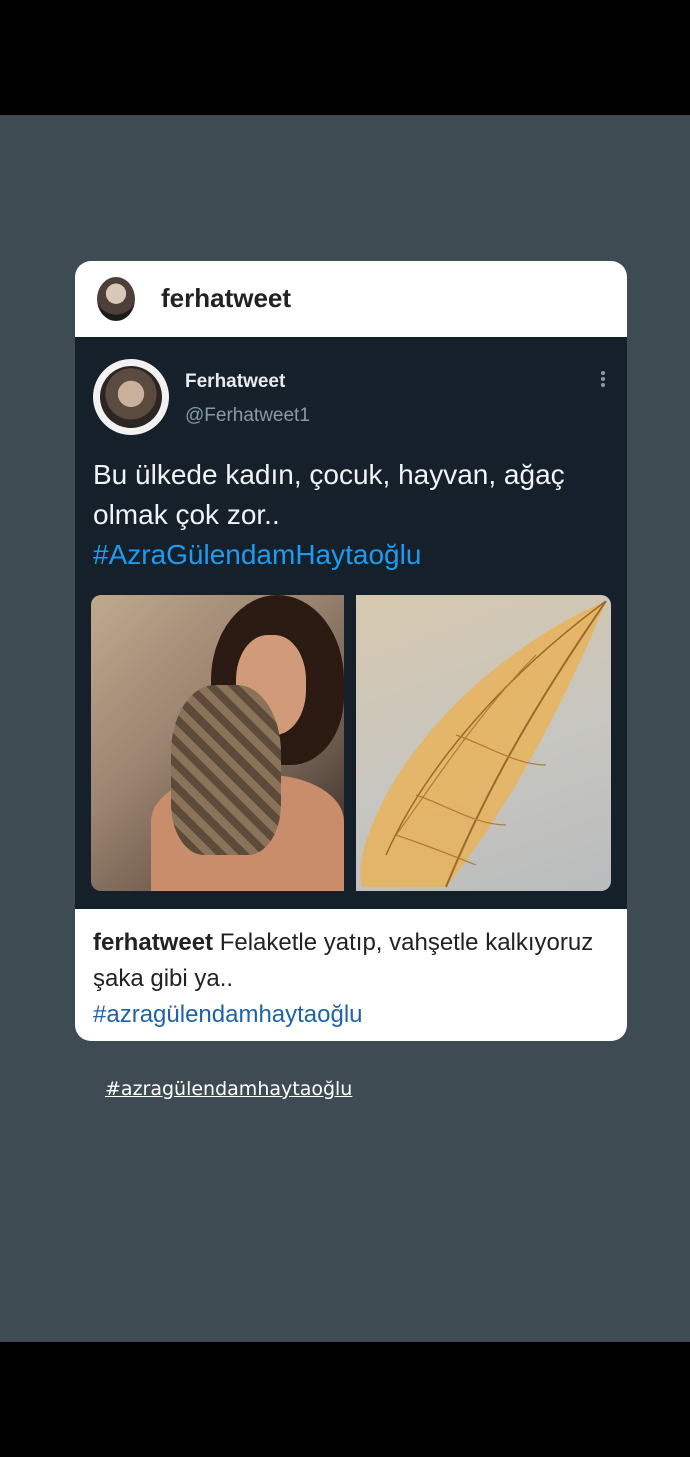 This screenshot has height=1457, width=690. I want to click on caption-hashtag-link: #azragülendamhaytaoğlu, so click(228, 1014).